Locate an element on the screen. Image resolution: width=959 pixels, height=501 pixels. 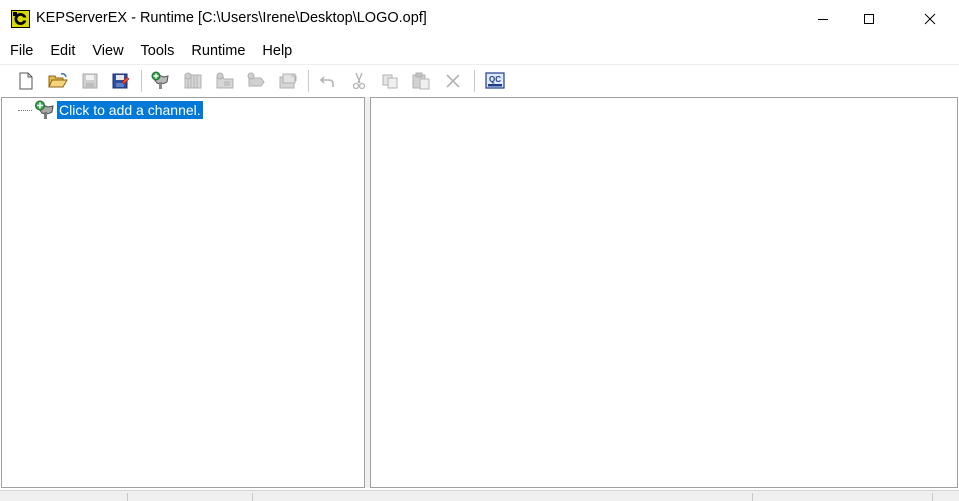
paste-icon is located at coordinates (421, 81).